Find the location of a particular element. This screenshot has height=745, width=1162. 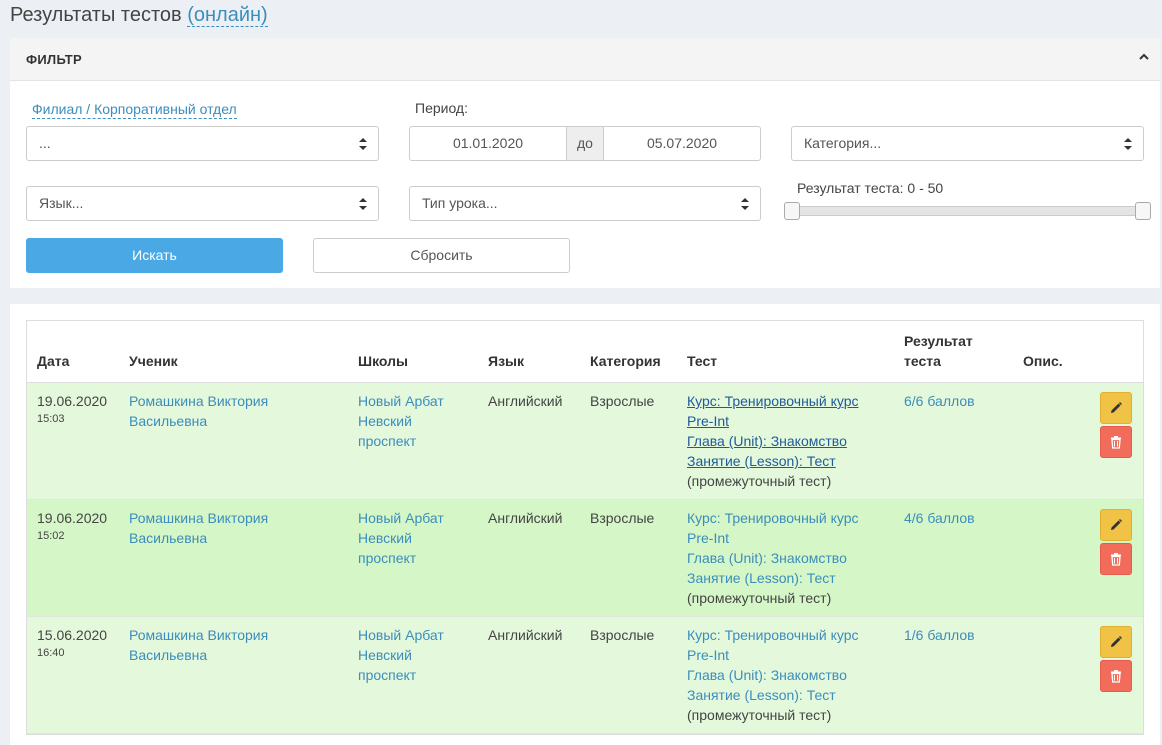

date-from-input: 01.01.2020 is located at coordinates (488, 143).